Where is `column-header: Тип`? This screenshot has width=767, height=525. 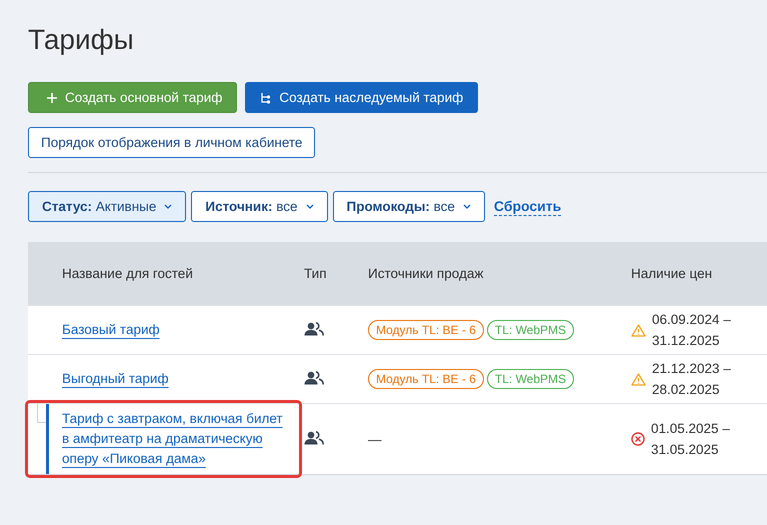 column-header: Тип is located at coordinates (315, 273).